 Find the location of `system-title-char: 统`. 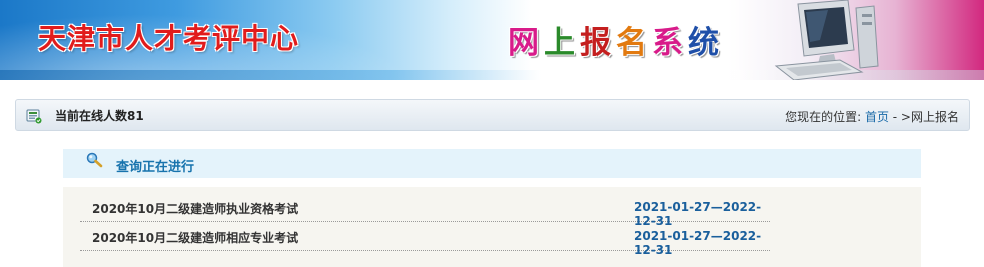

system-title-char: 统 is located at coordinates (706, 43).